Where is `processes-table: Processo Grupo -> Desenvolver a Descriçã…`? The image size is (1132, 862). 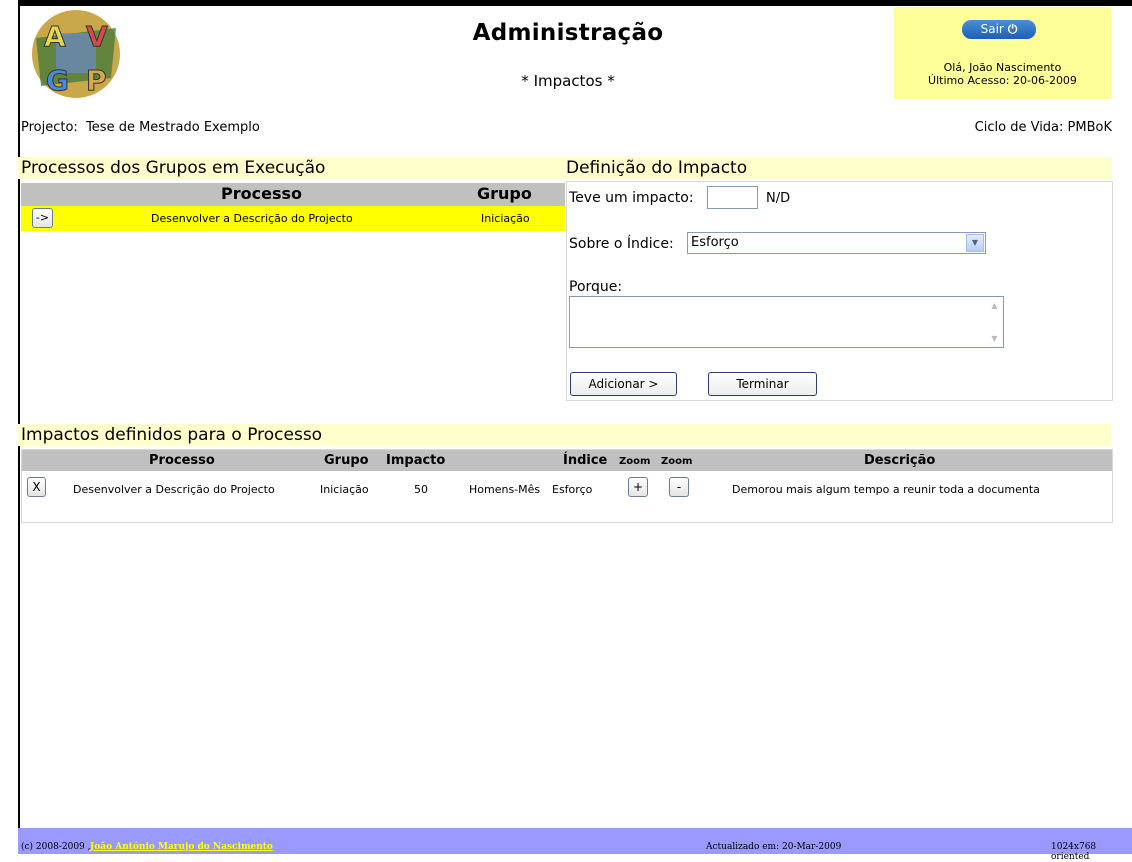
processes-table: Processo Grupo -> Desenvolver a Descriçã… is located at coordinates (293, 207).